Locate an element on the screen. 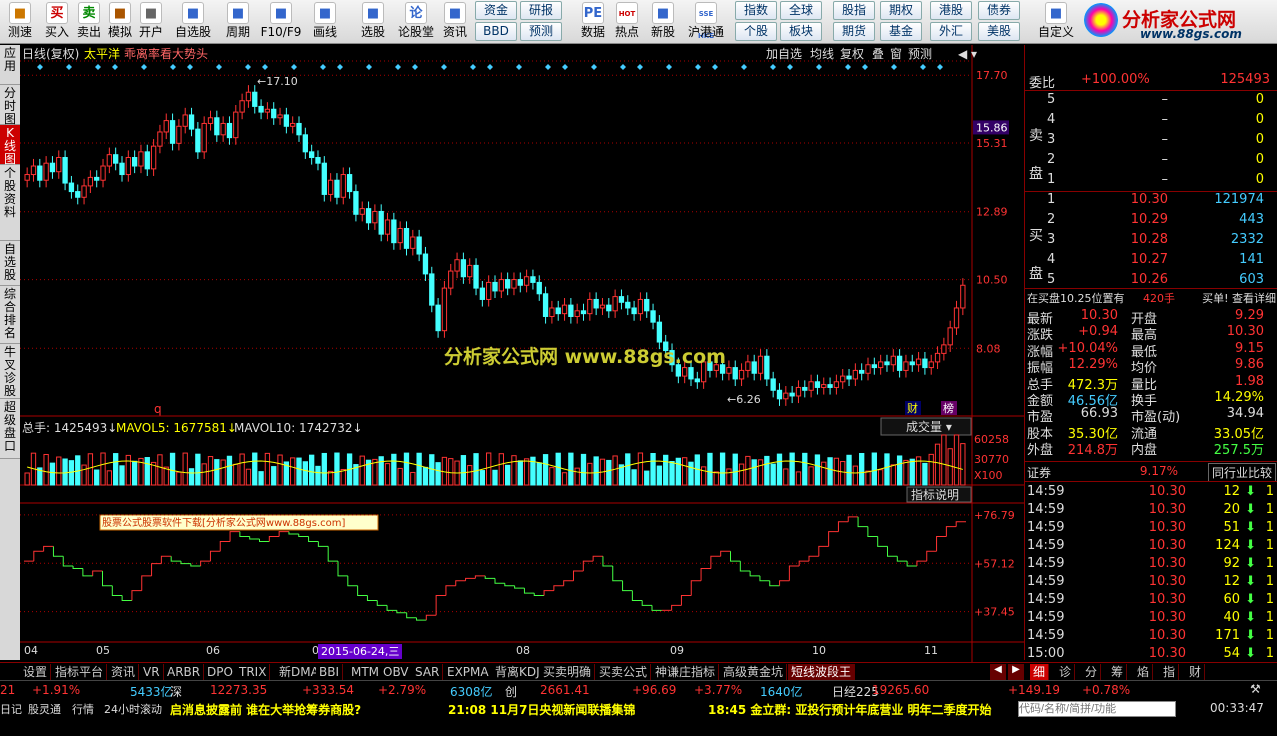  toolbar-screener-button: ■ 选股 is located at coordinates (373, 22).